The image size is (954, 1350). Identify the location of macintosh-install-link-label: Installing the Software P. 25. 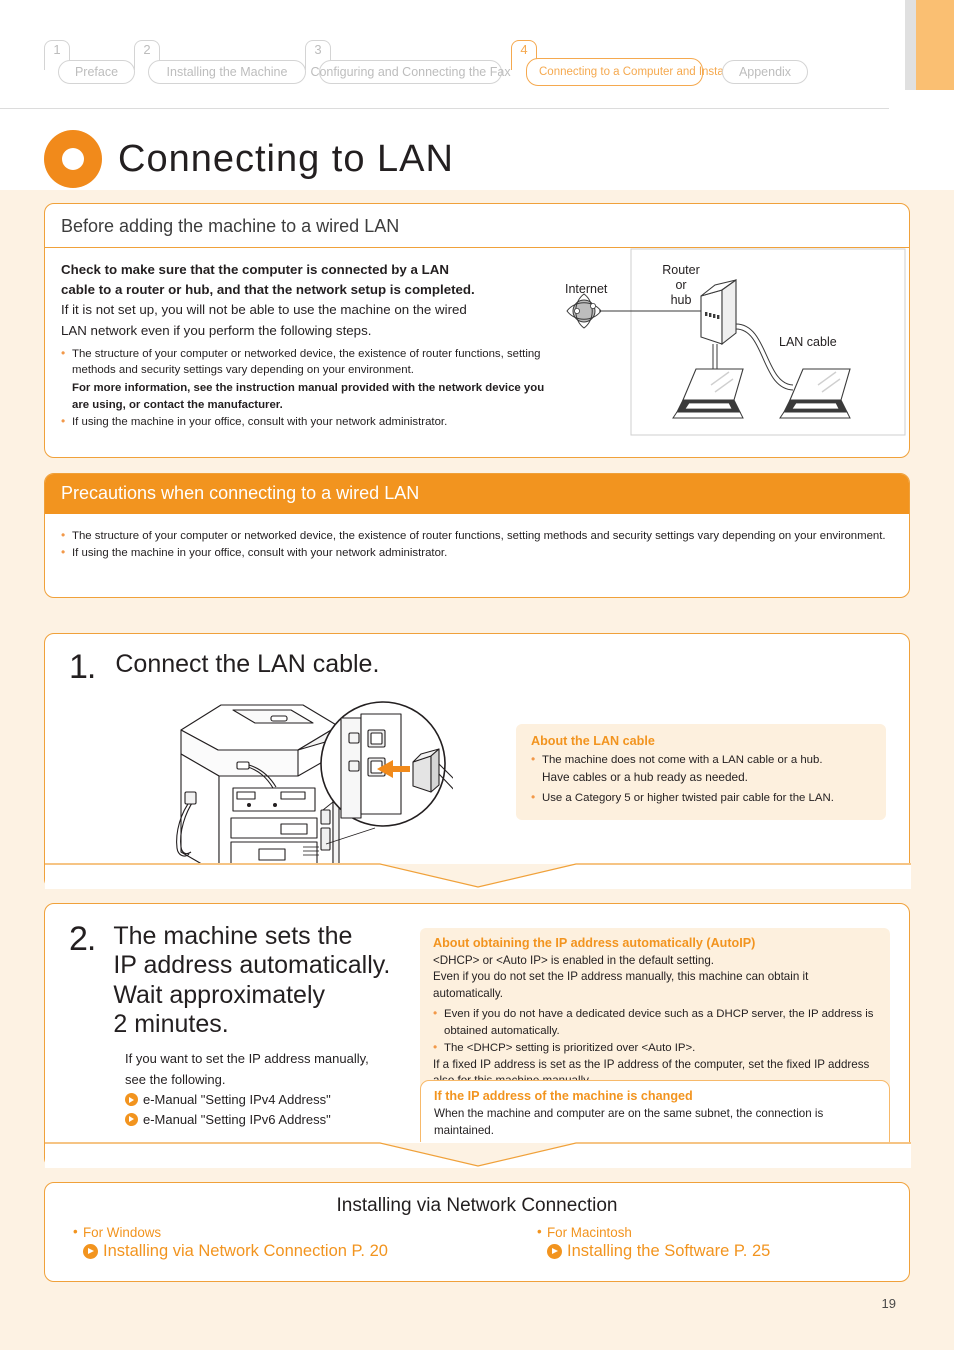
(669, 1251).